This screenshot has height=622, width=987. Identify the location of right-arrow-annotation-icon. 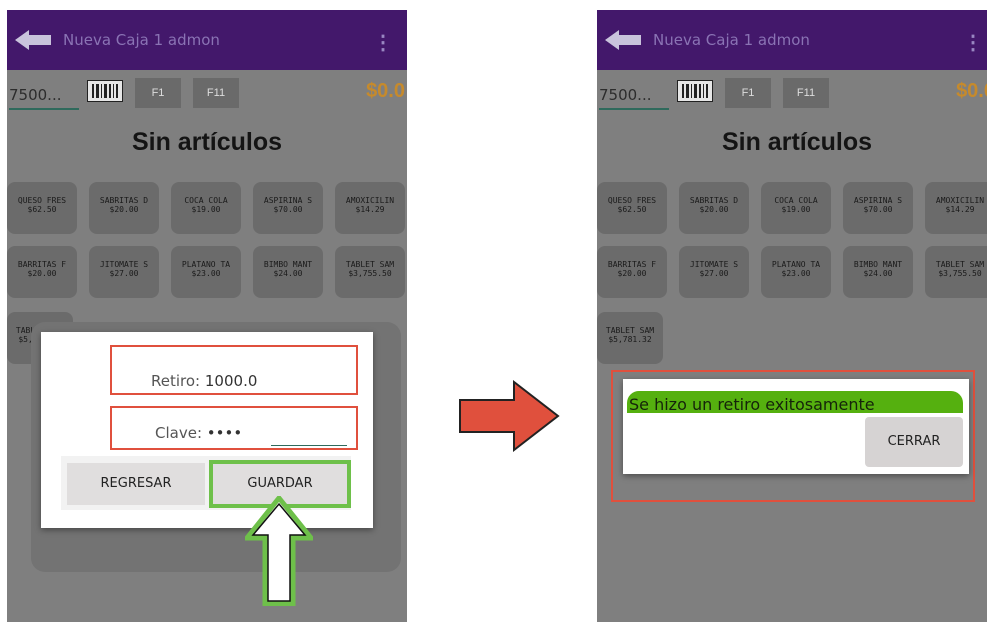
(509, 416).